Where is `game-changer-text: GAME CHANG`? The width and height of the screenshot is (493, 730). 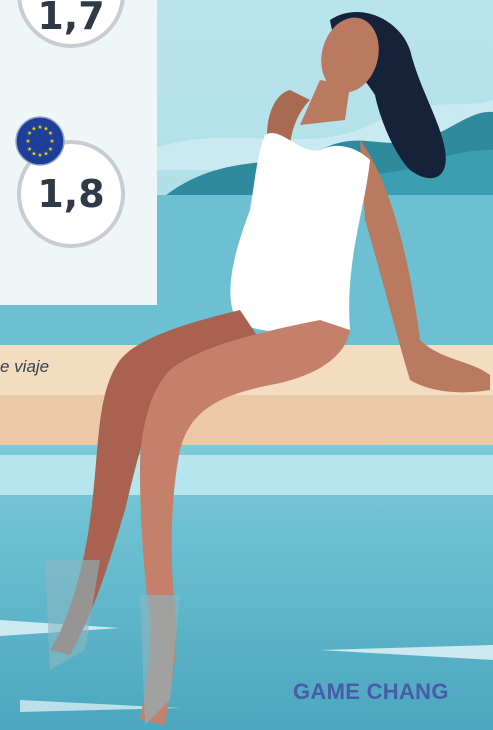 game-changer-text: GAME CHANG is located at coordinates (371, 691).